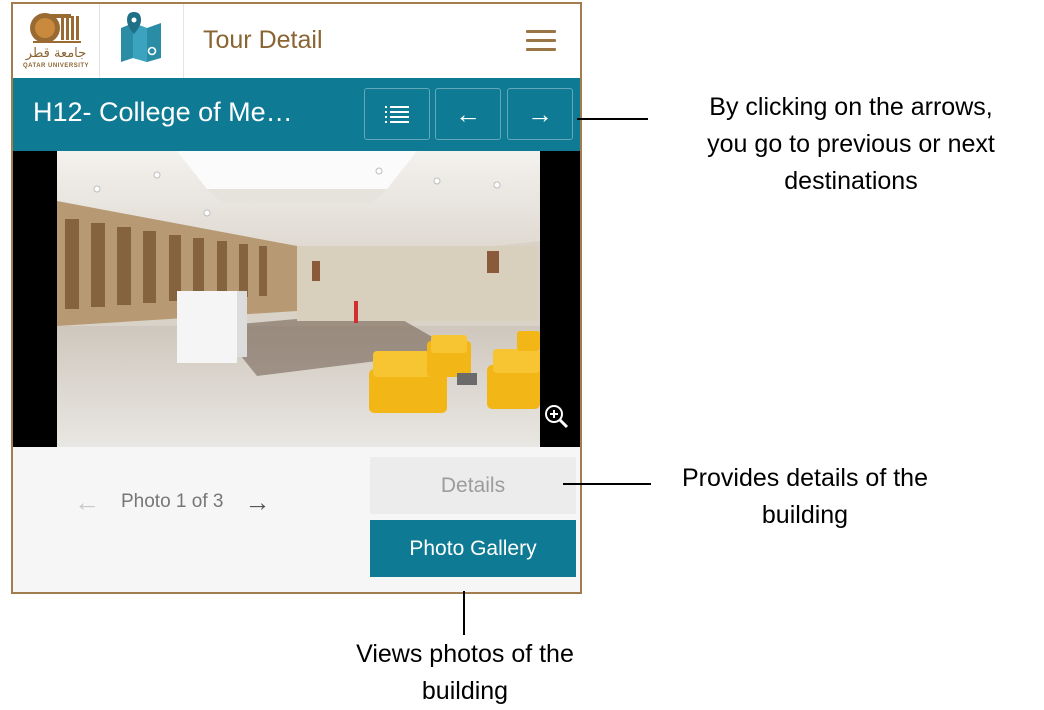  I want to click on destination-list-button, so click(397, 114).